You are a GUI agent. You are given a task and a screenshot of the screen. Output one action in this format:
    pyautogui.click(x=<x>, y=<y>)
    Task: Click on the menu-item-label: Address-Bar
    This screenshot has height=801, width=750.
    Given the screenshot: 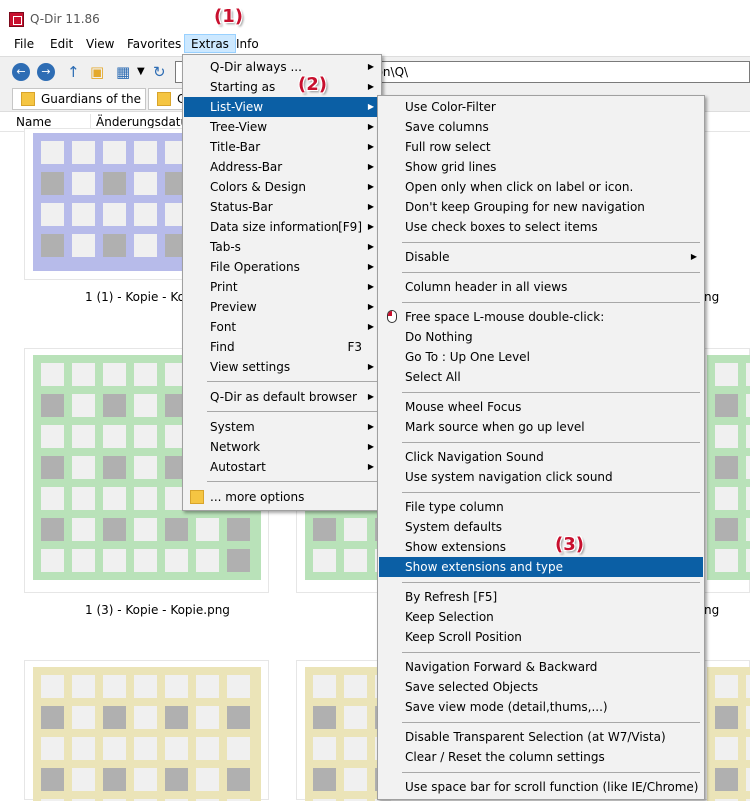 What is the action you would take?
    pyautogui.click(x=246, y=167)
    